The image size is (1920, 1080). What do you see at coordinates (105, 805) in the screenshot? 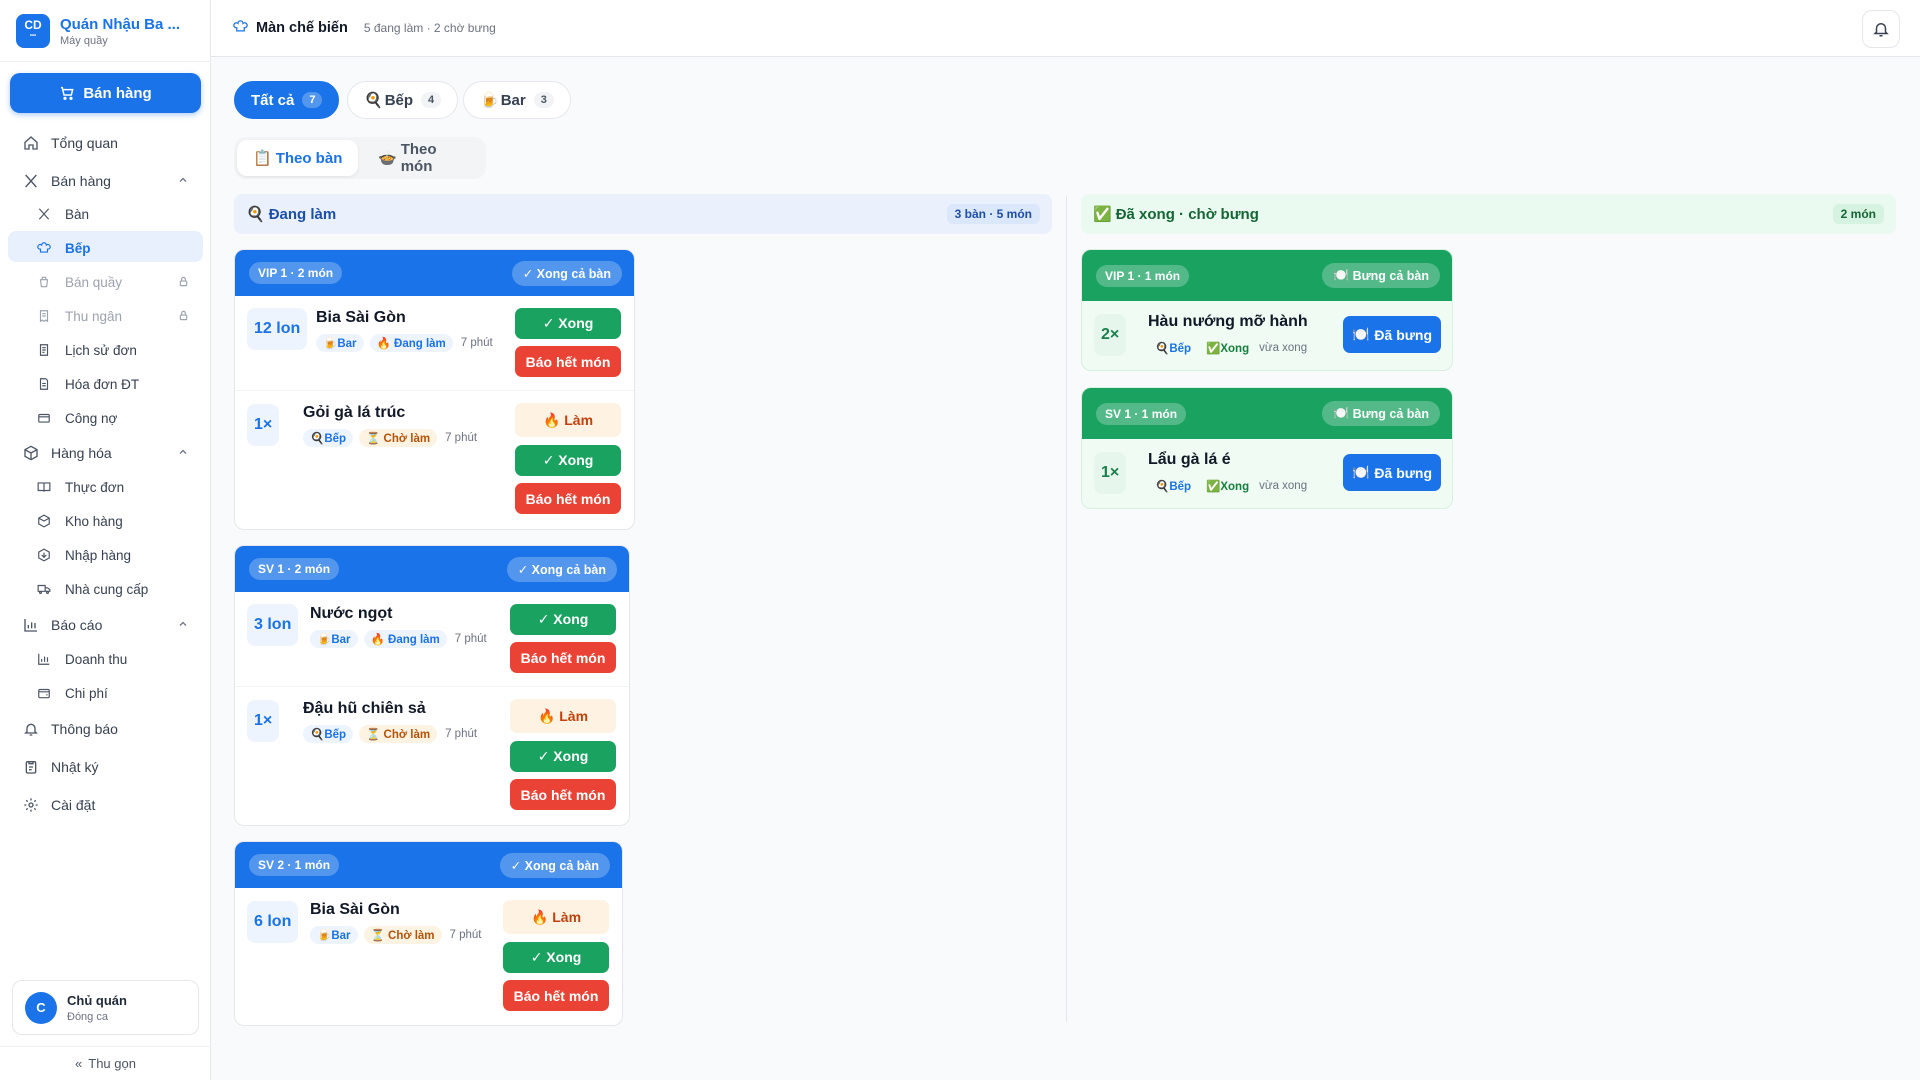
I see `nav-cai-dat: Cài đặt` at bounding box center [105, 805].